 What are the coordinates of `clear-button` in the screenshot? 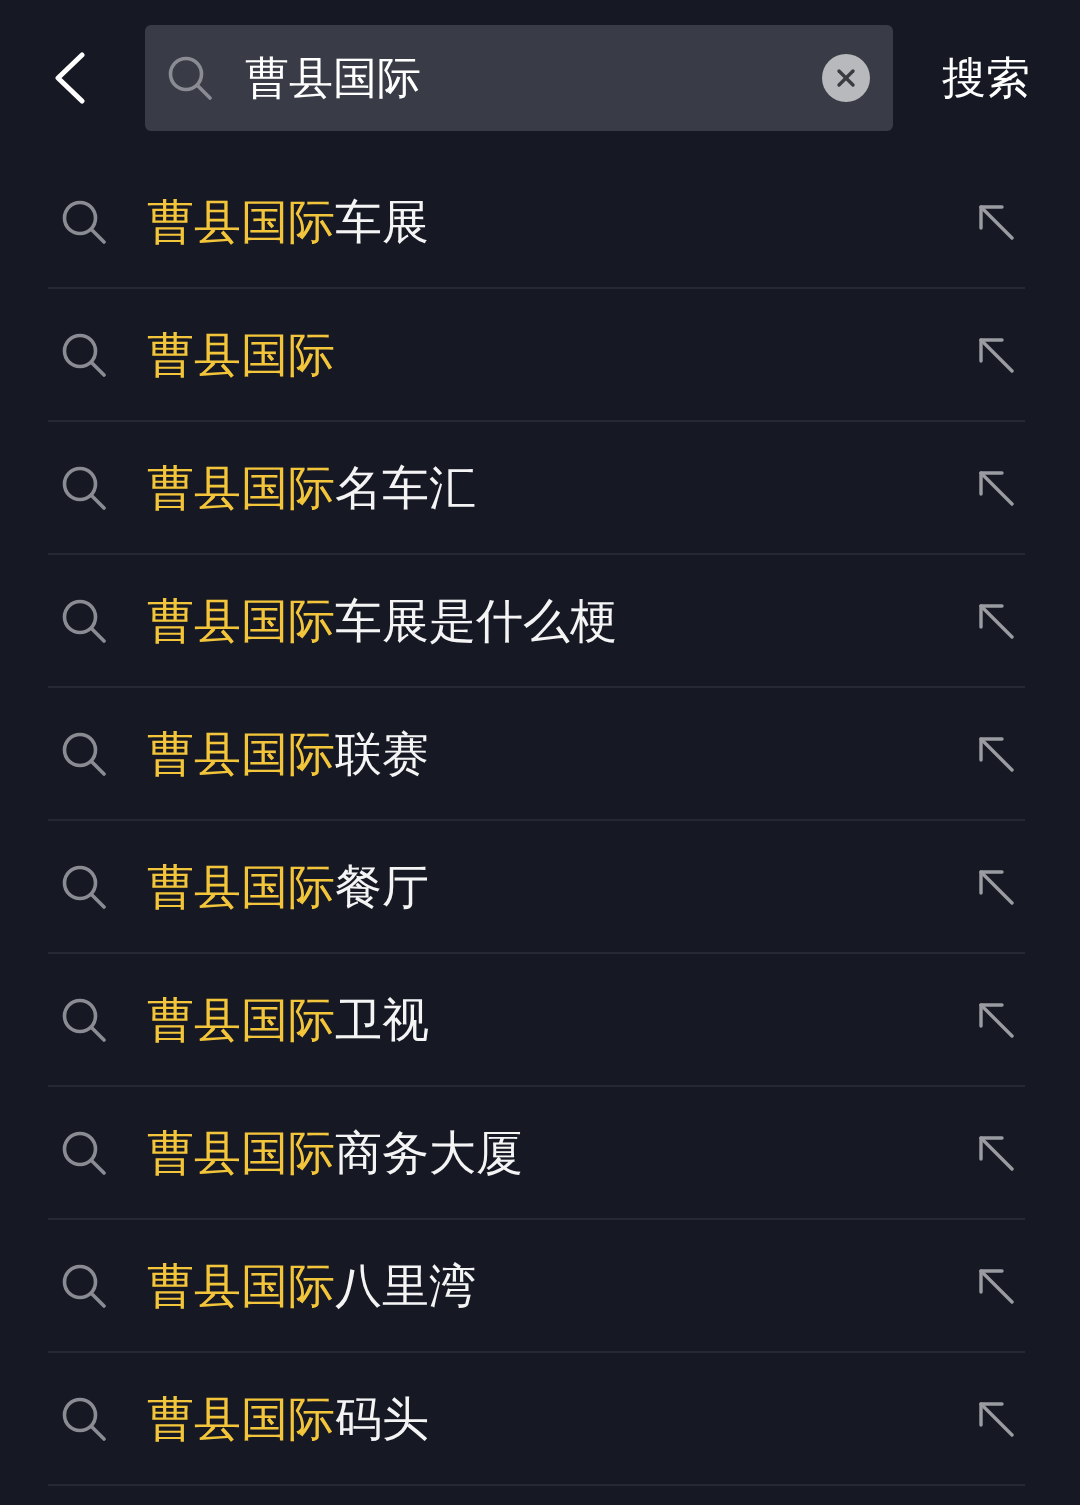 It's located at (846, 78).